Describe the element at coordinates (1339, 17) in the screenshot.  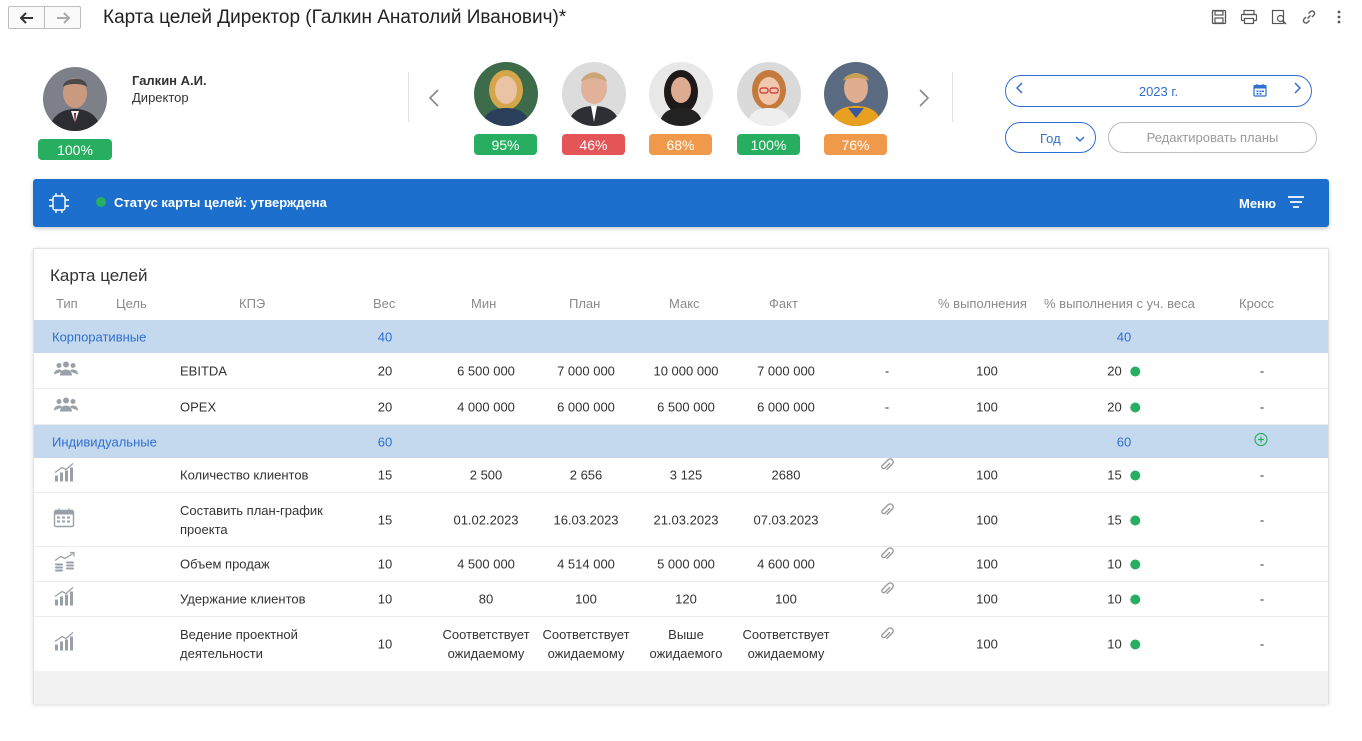
I see `more-icon` at that location.